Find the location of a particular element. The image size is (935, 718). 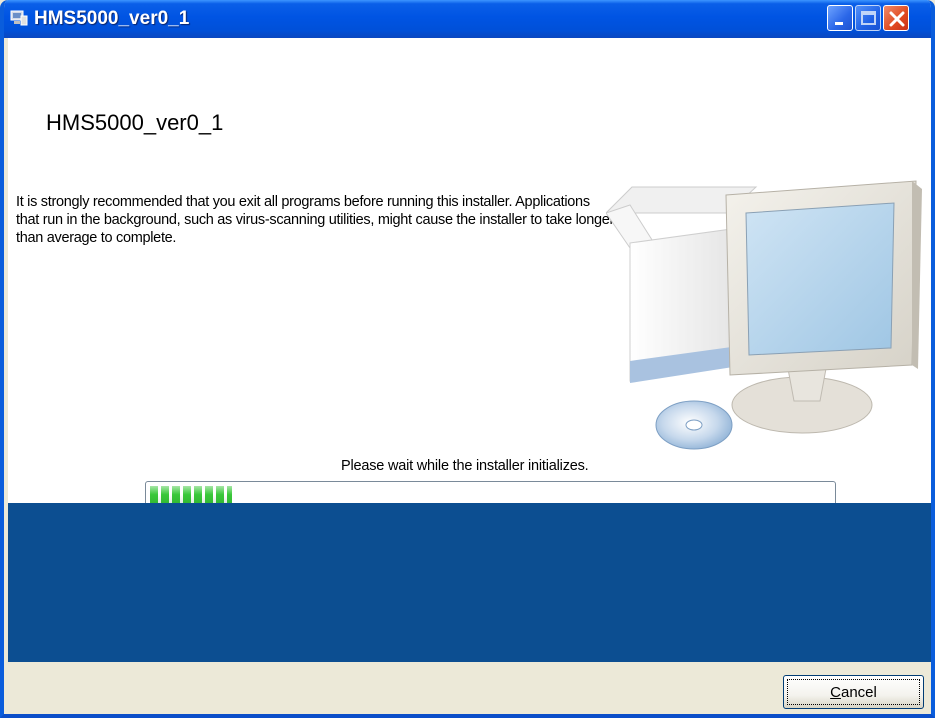

app-icon is located at coordinates (19, 18).